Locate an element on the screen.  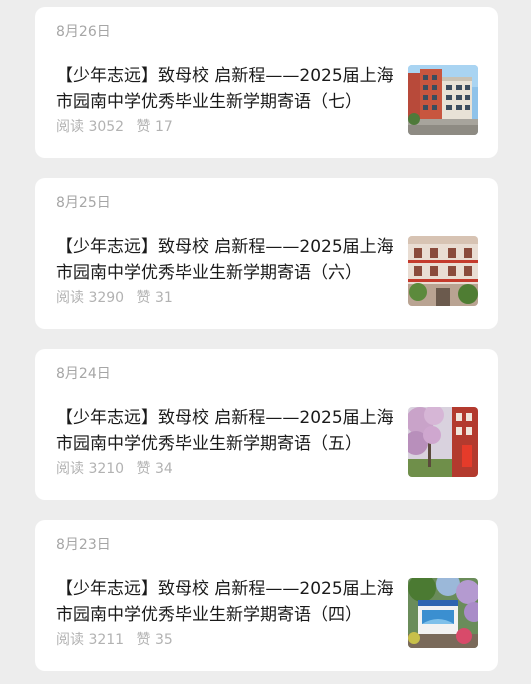
article-stats: 阅读 3290 赞 31 is located at coordinates (114, 298).